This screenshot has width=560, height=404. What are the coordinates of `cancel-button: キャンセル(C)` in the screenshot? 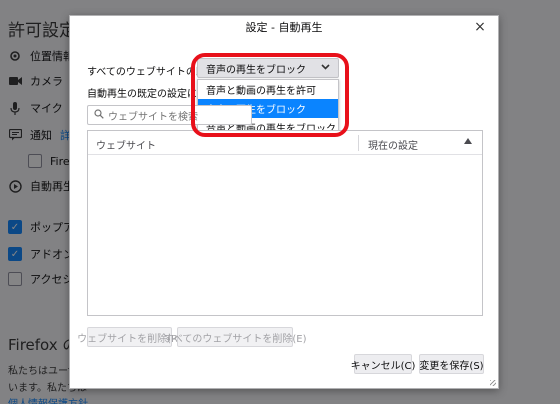 It's located at (383, 364).